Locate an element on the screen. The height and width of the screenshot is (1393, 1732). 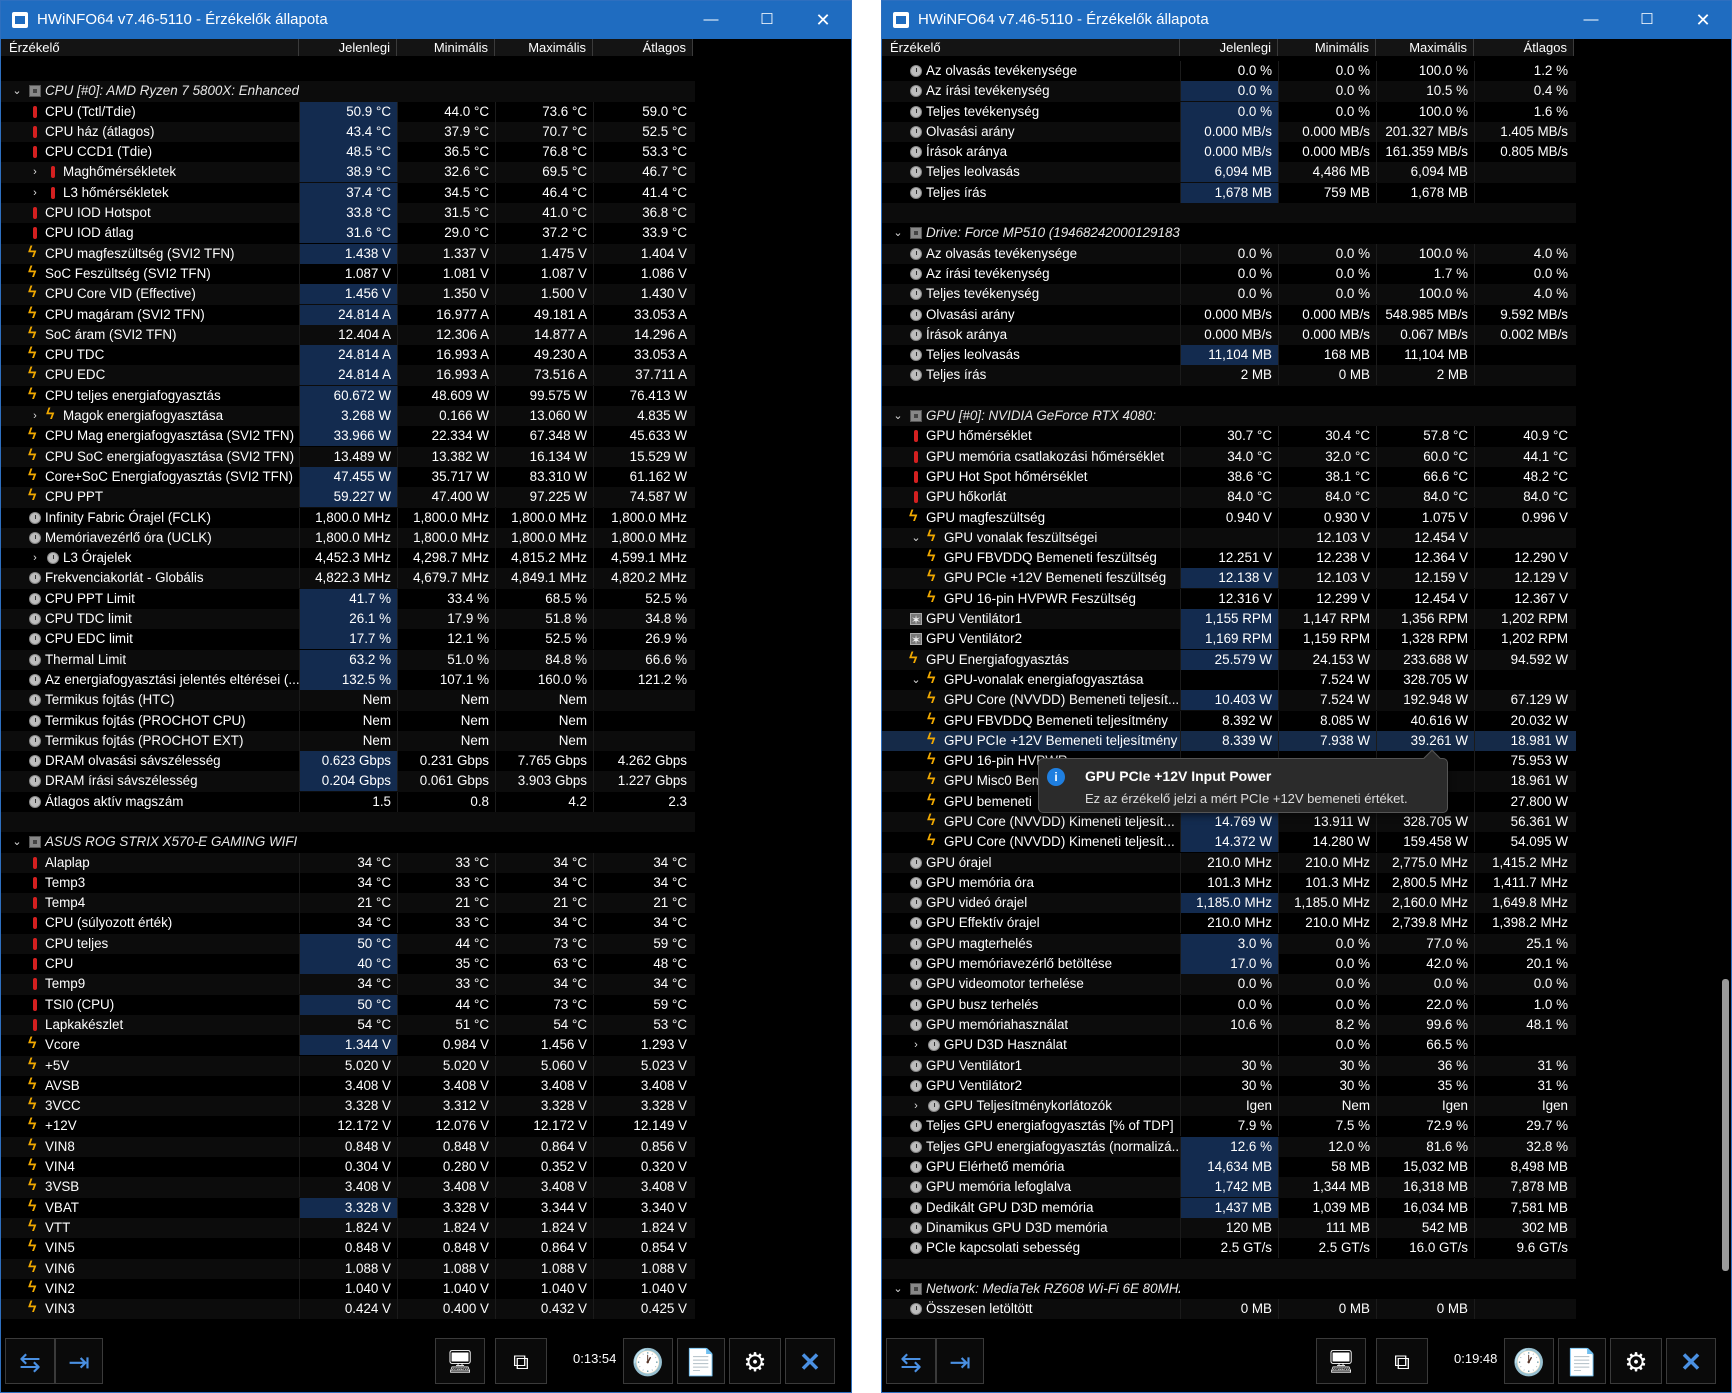
sensor-row: Teljes írás 1,678 MB 759 MB 1,678 MB is located at coordinates (1229, 192).